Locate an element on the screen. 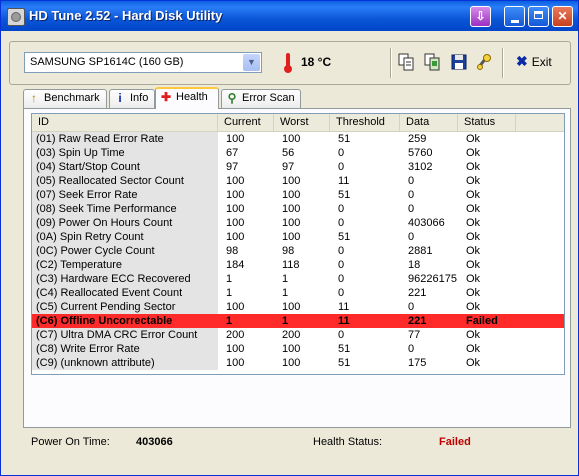 Image resolution: width=579 pixels, height=476 pixels. table-row: (07) Seek Error Rate 100 100 51 0 Ok is located at coordinates (298, 195).